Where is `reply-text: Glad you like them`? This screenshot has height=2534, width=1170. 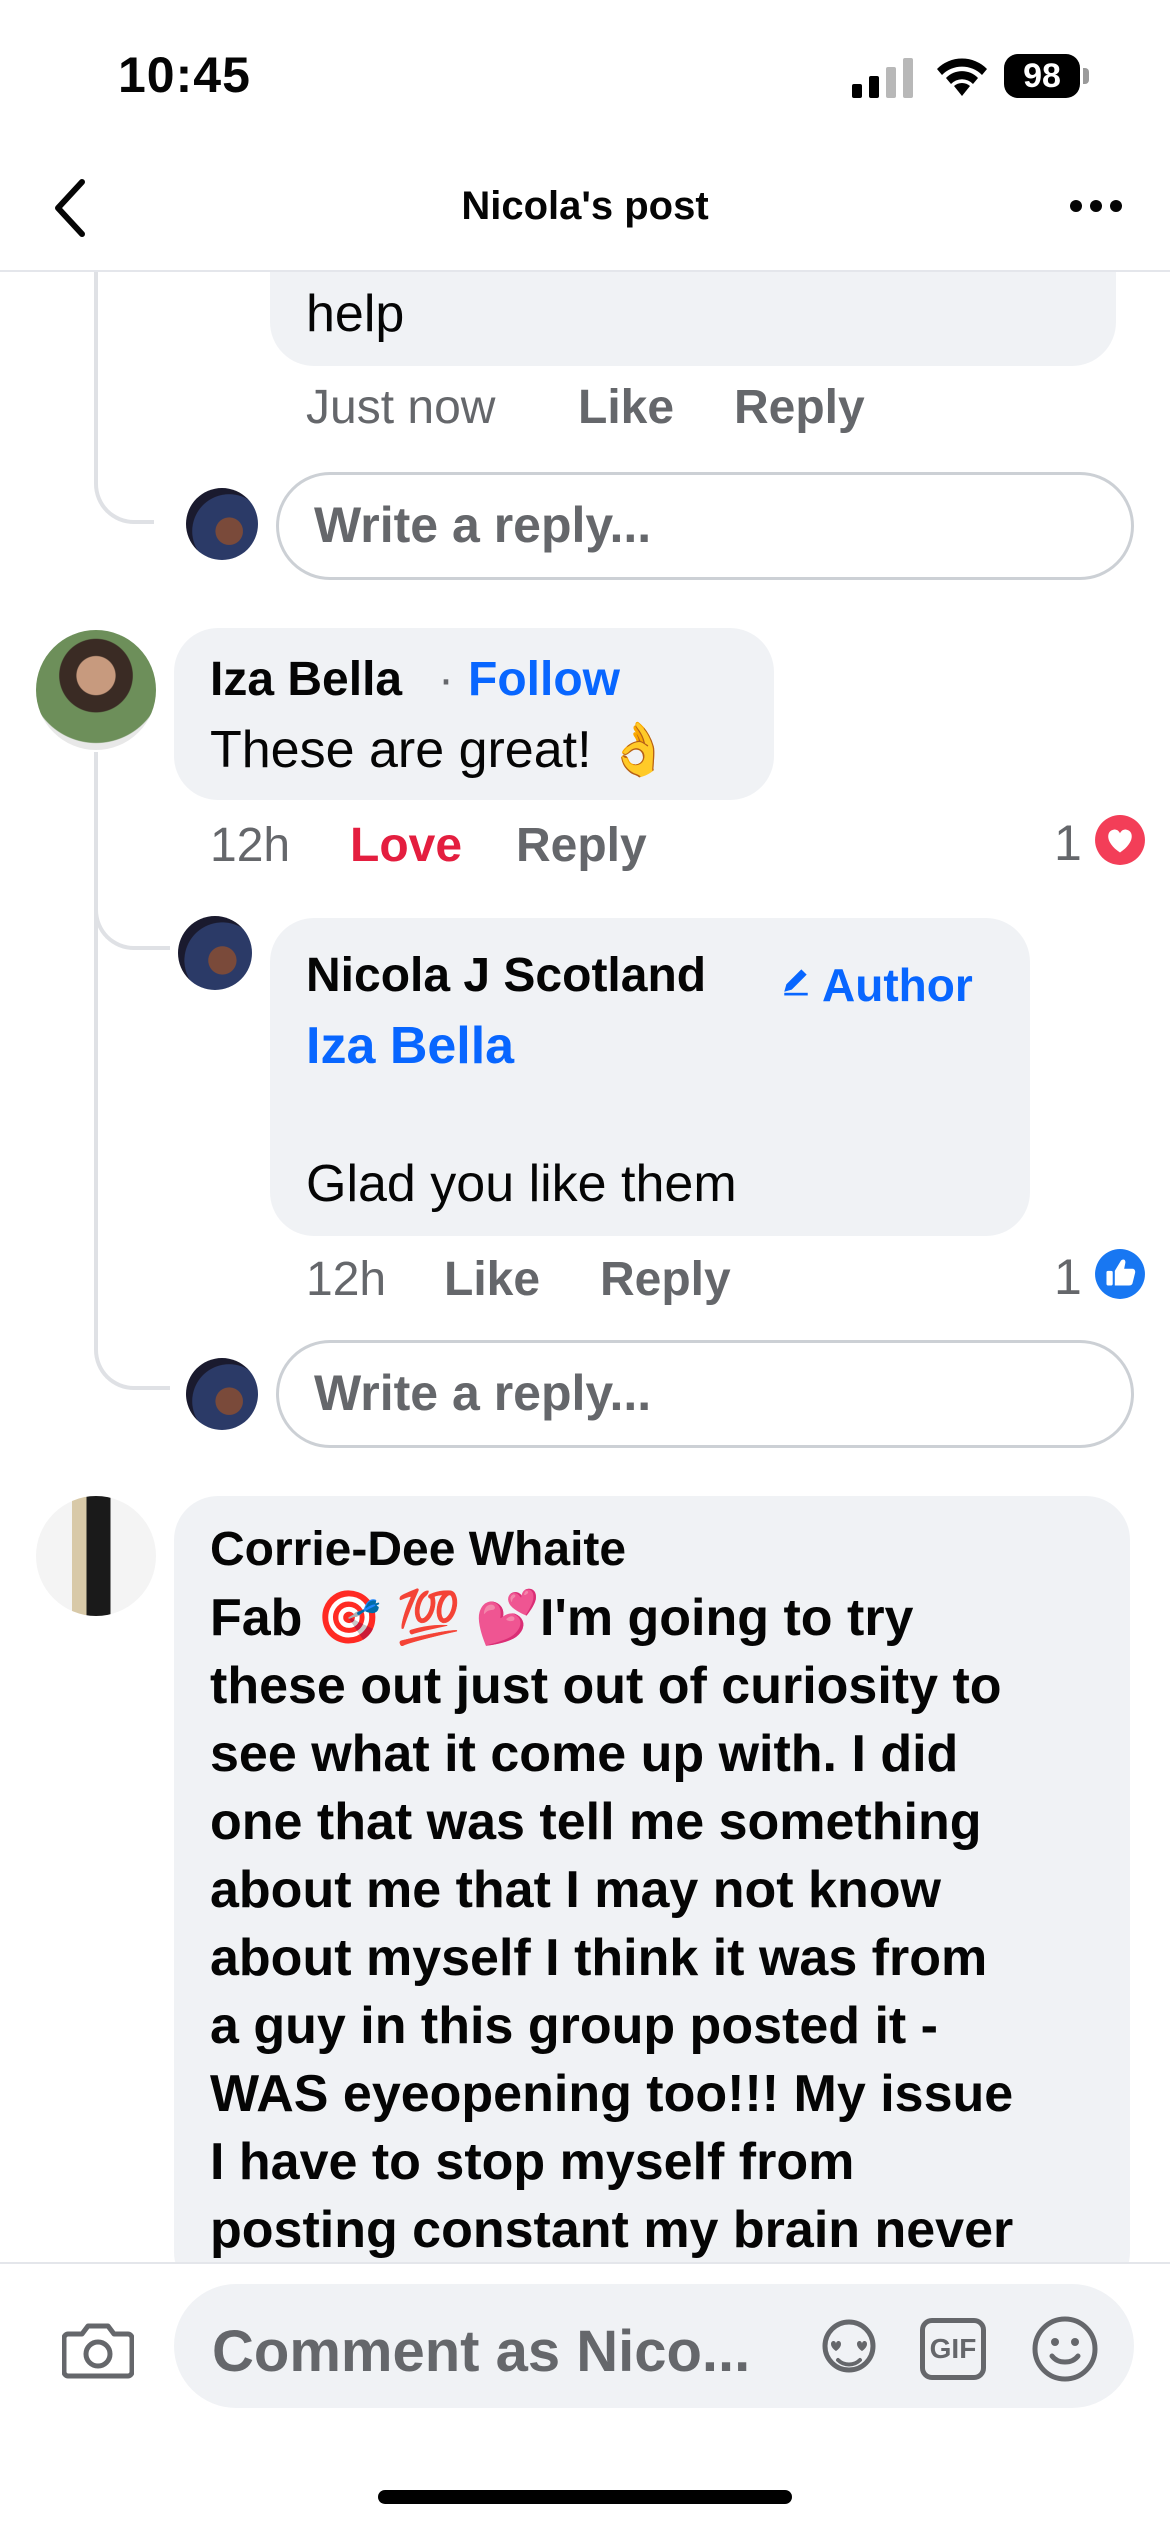
reply-text: Glad you like them is located at coordinates (521, 1184).